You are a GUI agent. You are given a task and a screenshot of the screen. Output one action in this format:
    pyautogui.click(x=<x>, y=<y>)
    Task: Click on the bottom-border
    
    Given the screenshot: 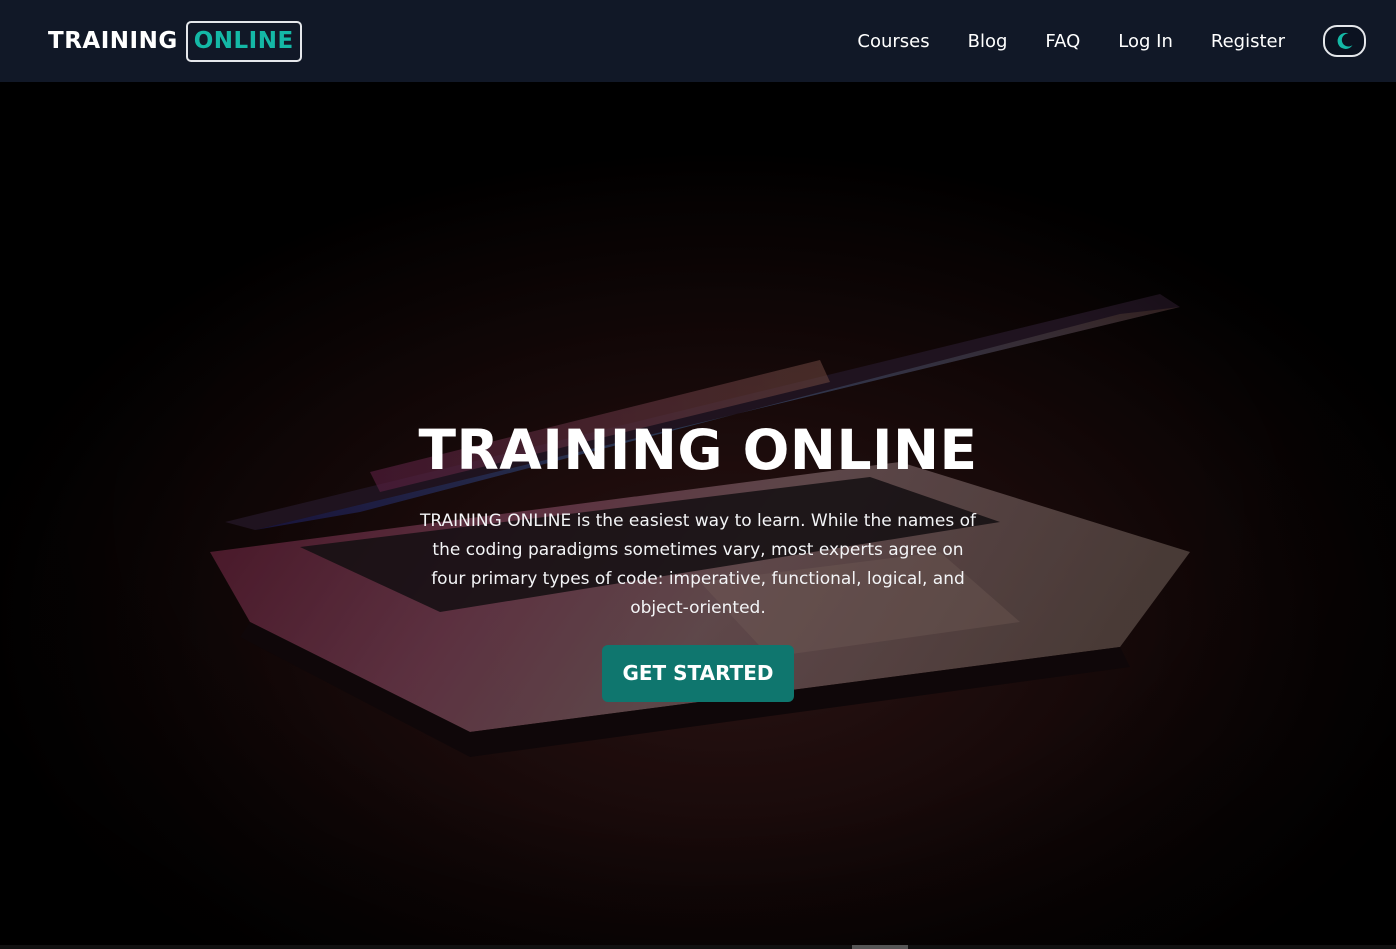 What is the action you would take?
    pyautogui.click(x=698, y=947)
    